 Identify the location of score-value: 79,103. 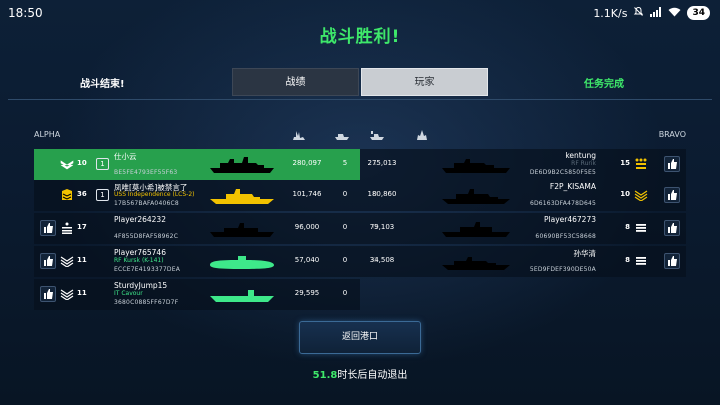
(382, 227).